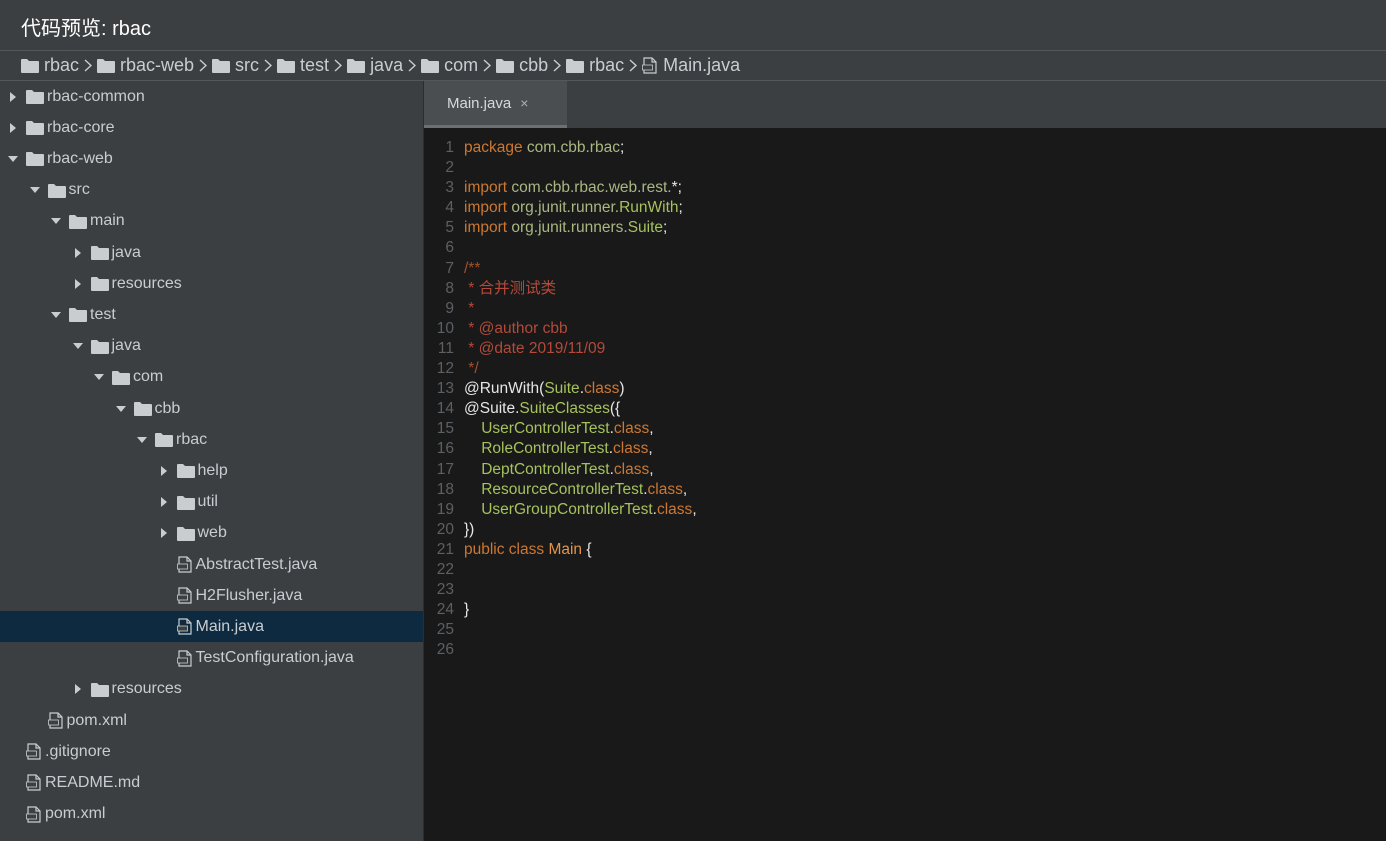  Describe the element at coordinates (211, 314) in the screenshot. I see `tree-item: test` at that location.